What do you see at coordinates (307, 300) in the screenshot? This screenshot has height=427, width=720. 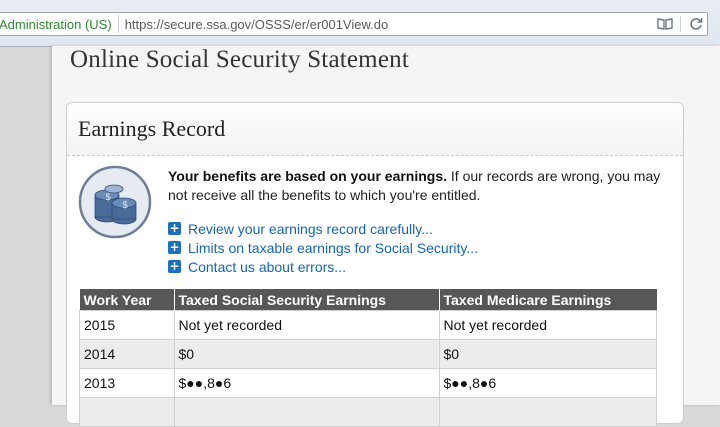 I see `col-ss-earnings: Taxed Social Security Earnings` at bounding box center [307, 300].